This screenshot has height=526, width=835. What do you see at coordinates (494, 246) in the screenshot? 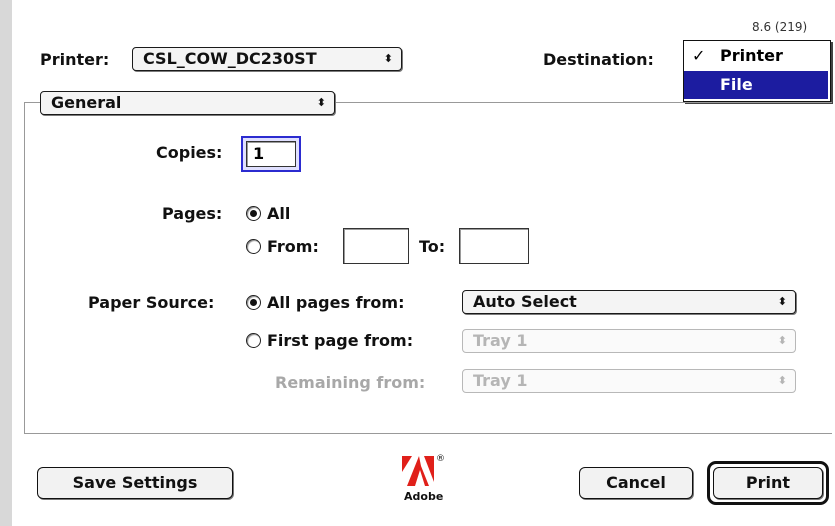
I see `pages-to-field` at bounding box center [494, 246].